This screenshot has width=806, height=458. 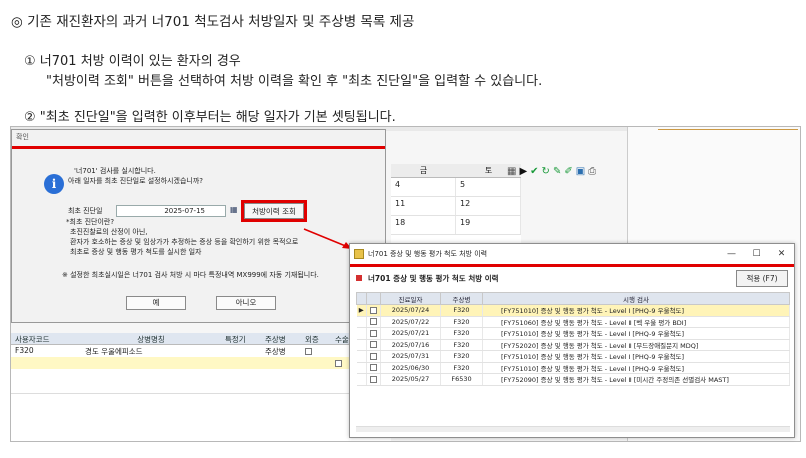 I want to click on note-item-1: ① 너701 처방 이력이 있는 환자의 경우, so click(x=132, y=61).